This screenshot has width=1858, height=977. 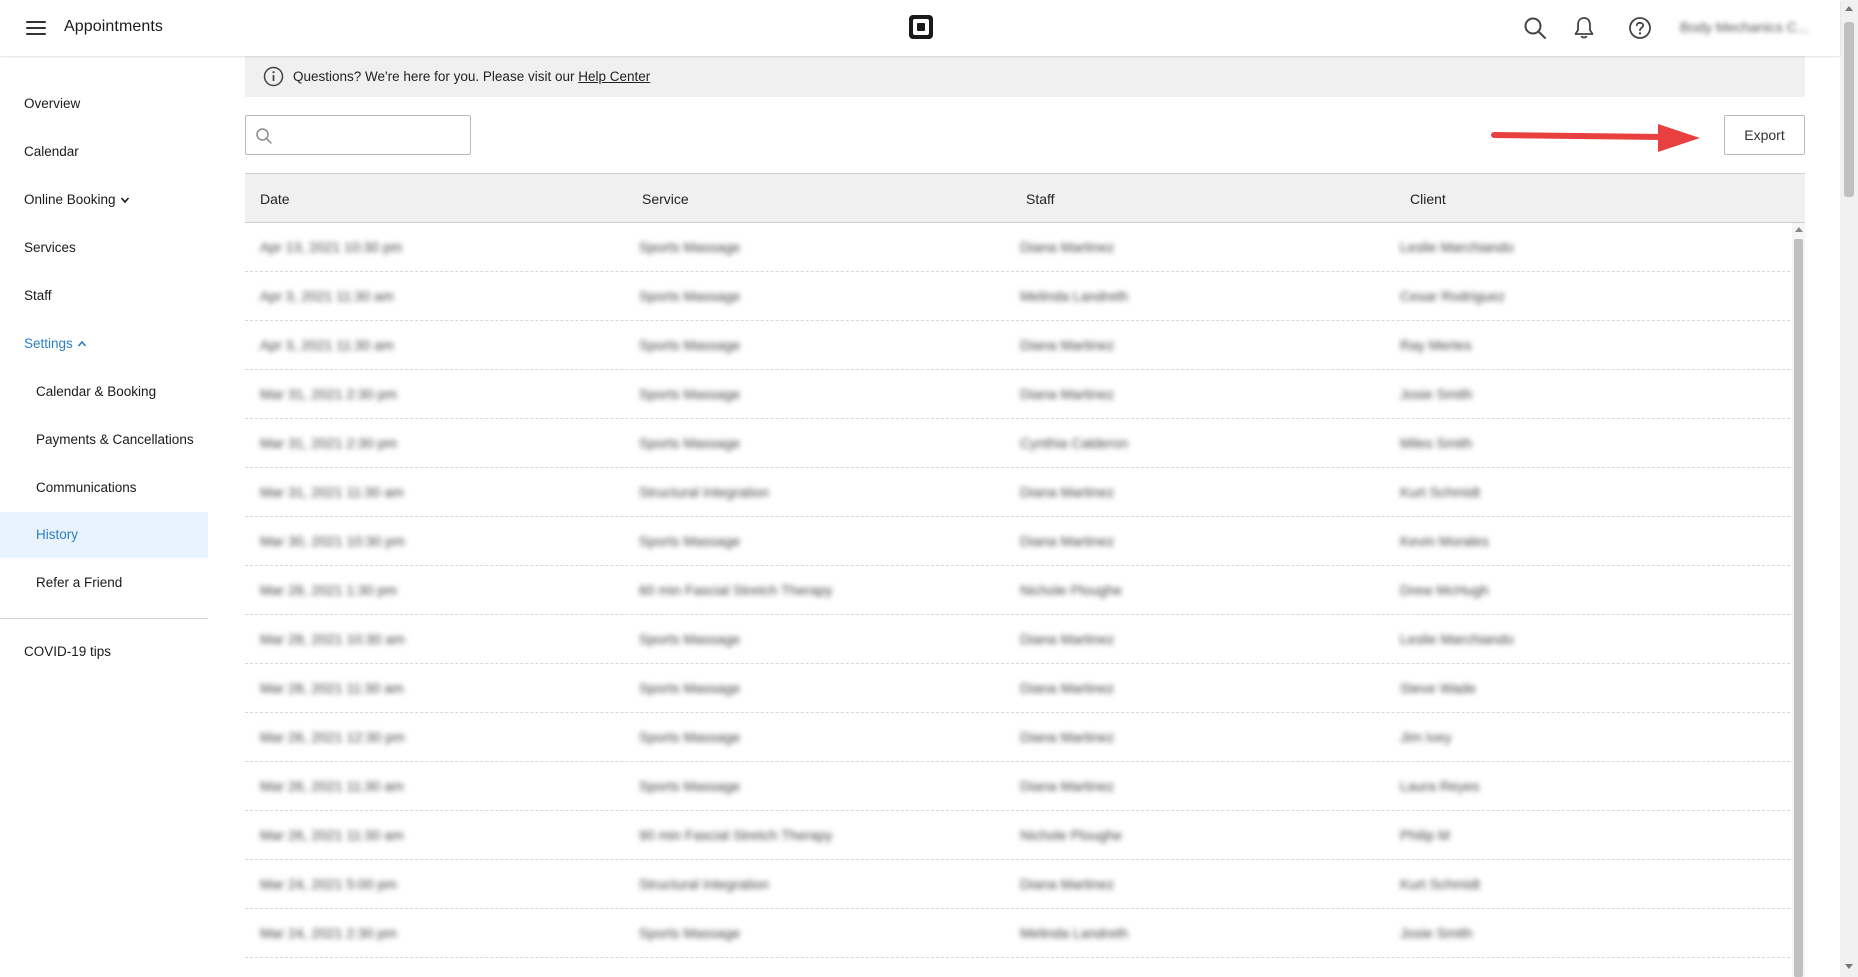 I want to click on page-scroll-down-arrow, so click(x=1849, y=966).